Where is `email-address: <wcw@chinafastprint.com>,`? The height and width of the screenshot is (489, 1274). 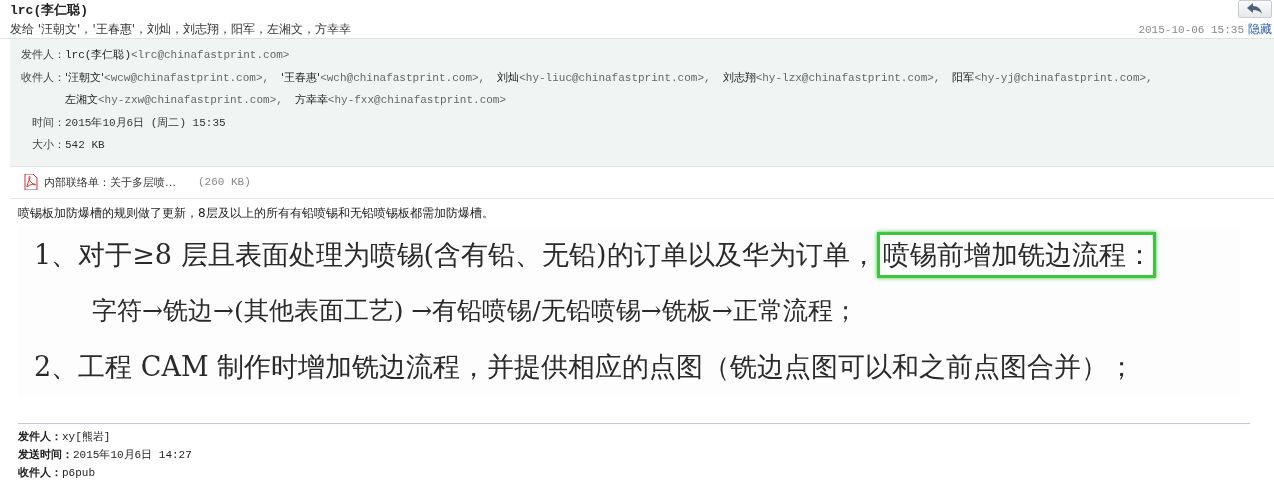
email-address: <wcw@chinafastprint.com>, is located at coordinates (187, 77).